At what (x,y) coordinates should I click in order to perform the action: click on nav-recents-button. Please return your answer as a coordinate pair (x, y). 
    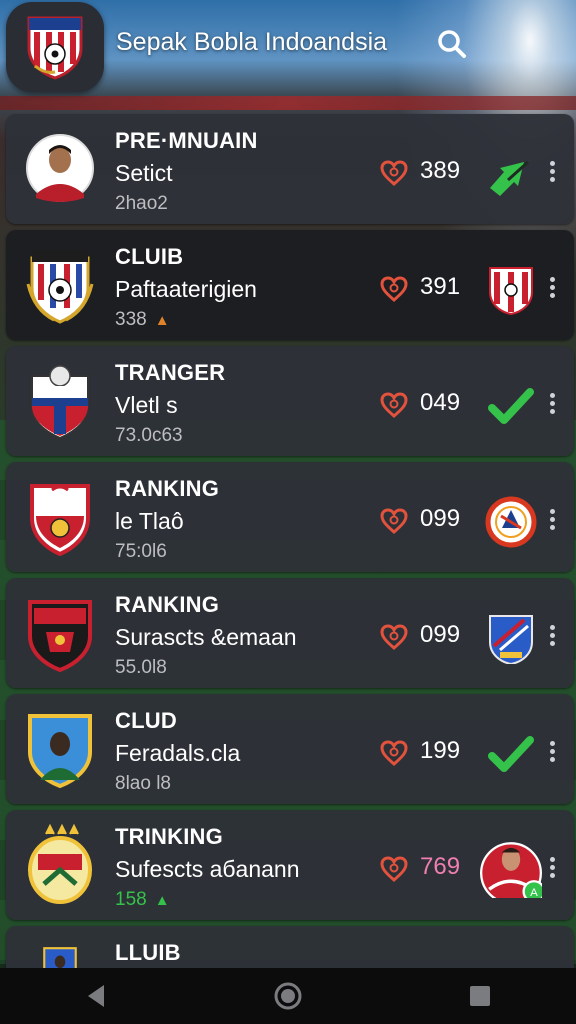
    Looking at the image, I should click on (480, 996).